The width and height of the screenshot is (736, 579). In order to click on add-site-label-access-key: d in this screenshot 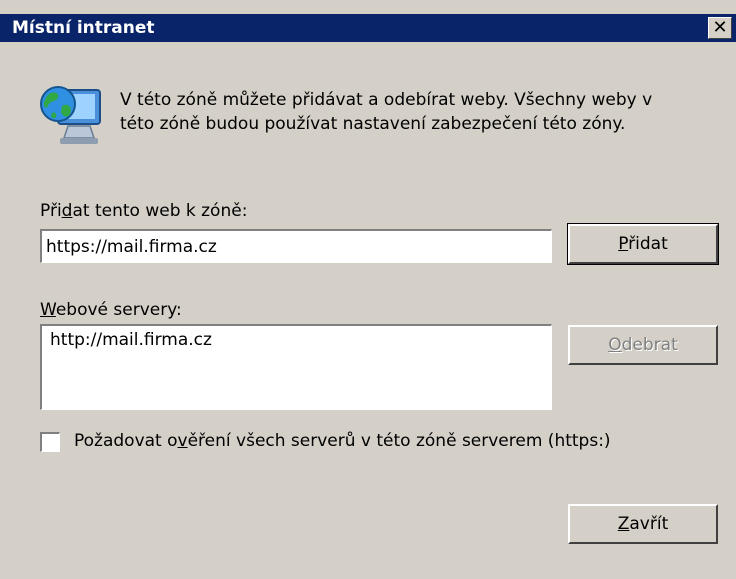, I will do `click(67, 211)`.